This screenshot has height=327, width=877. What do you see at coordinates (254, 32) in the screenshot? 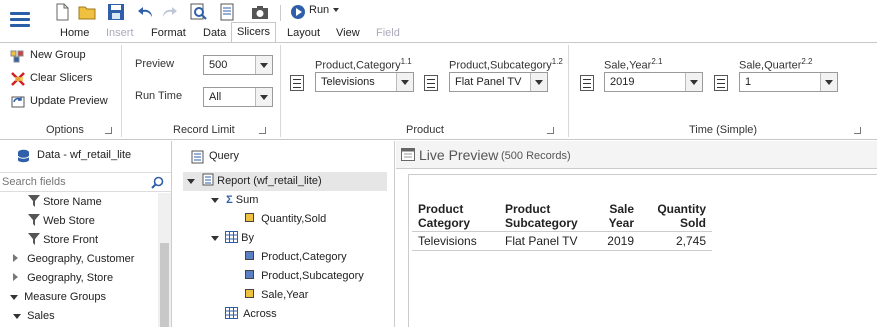
I see `tab-slicers: Slicers` at bounding box center [254, 32].